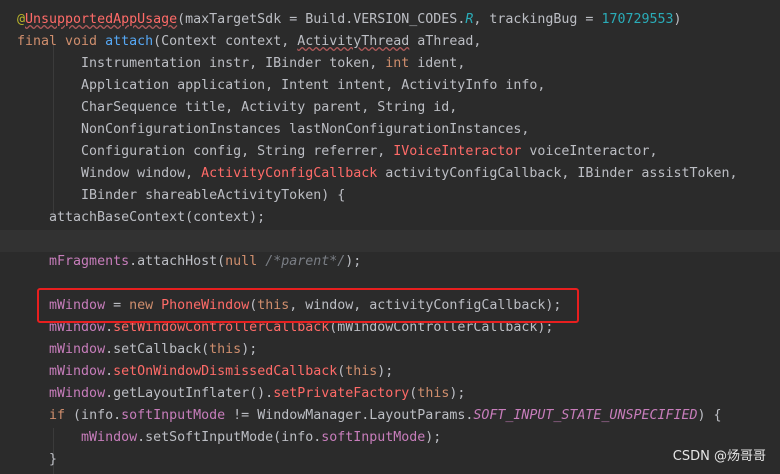  I want to click on code-token: setPrivateFactory, so click(341, 393).